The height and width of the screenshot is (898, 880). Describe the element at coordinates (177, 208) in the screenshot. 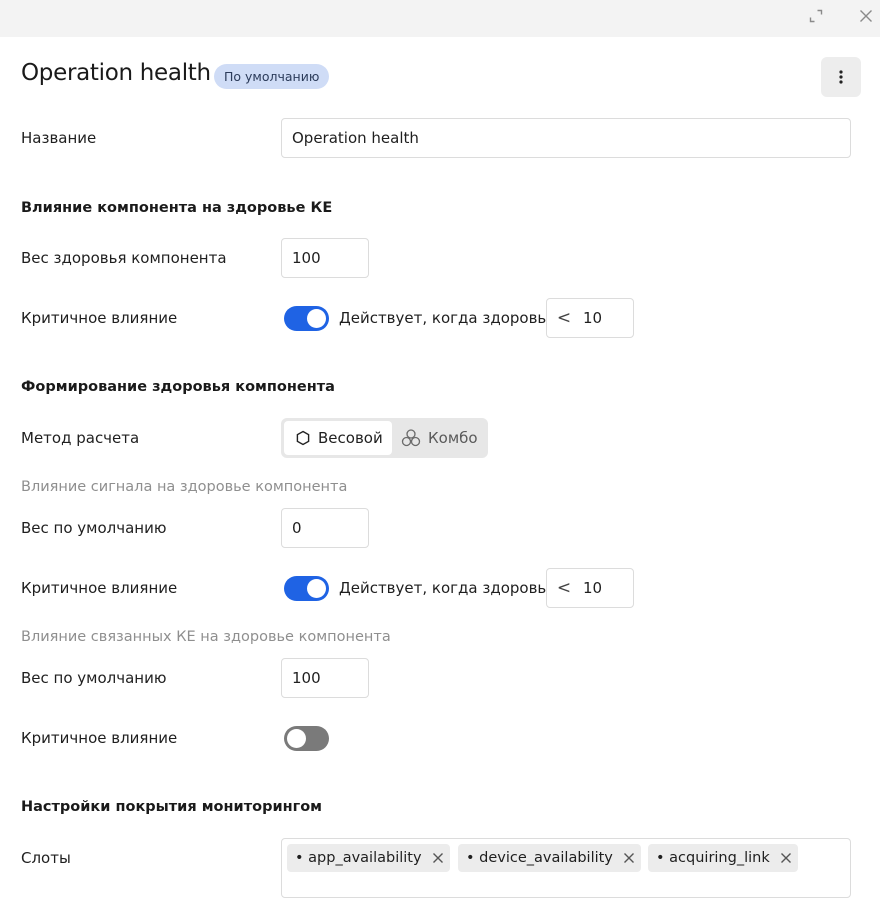

I see `section-component-influence: Влияние компонента на здоровье КЕ` at that location.